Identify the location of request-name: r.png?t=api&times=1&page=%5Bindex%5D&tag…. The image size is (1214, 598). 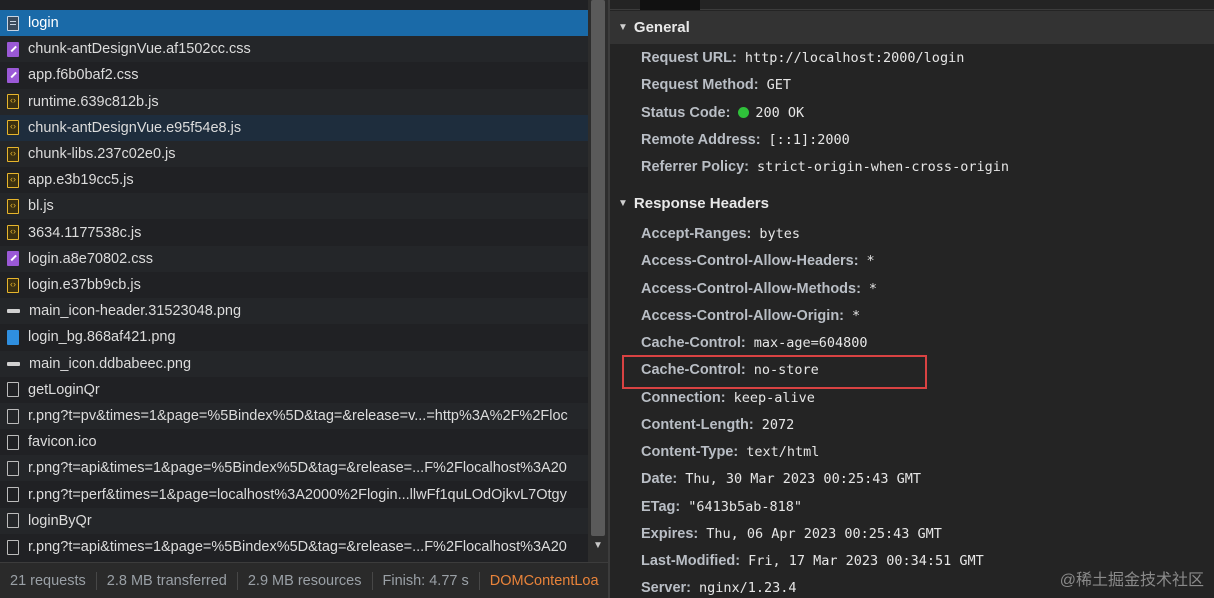
(297, 547).